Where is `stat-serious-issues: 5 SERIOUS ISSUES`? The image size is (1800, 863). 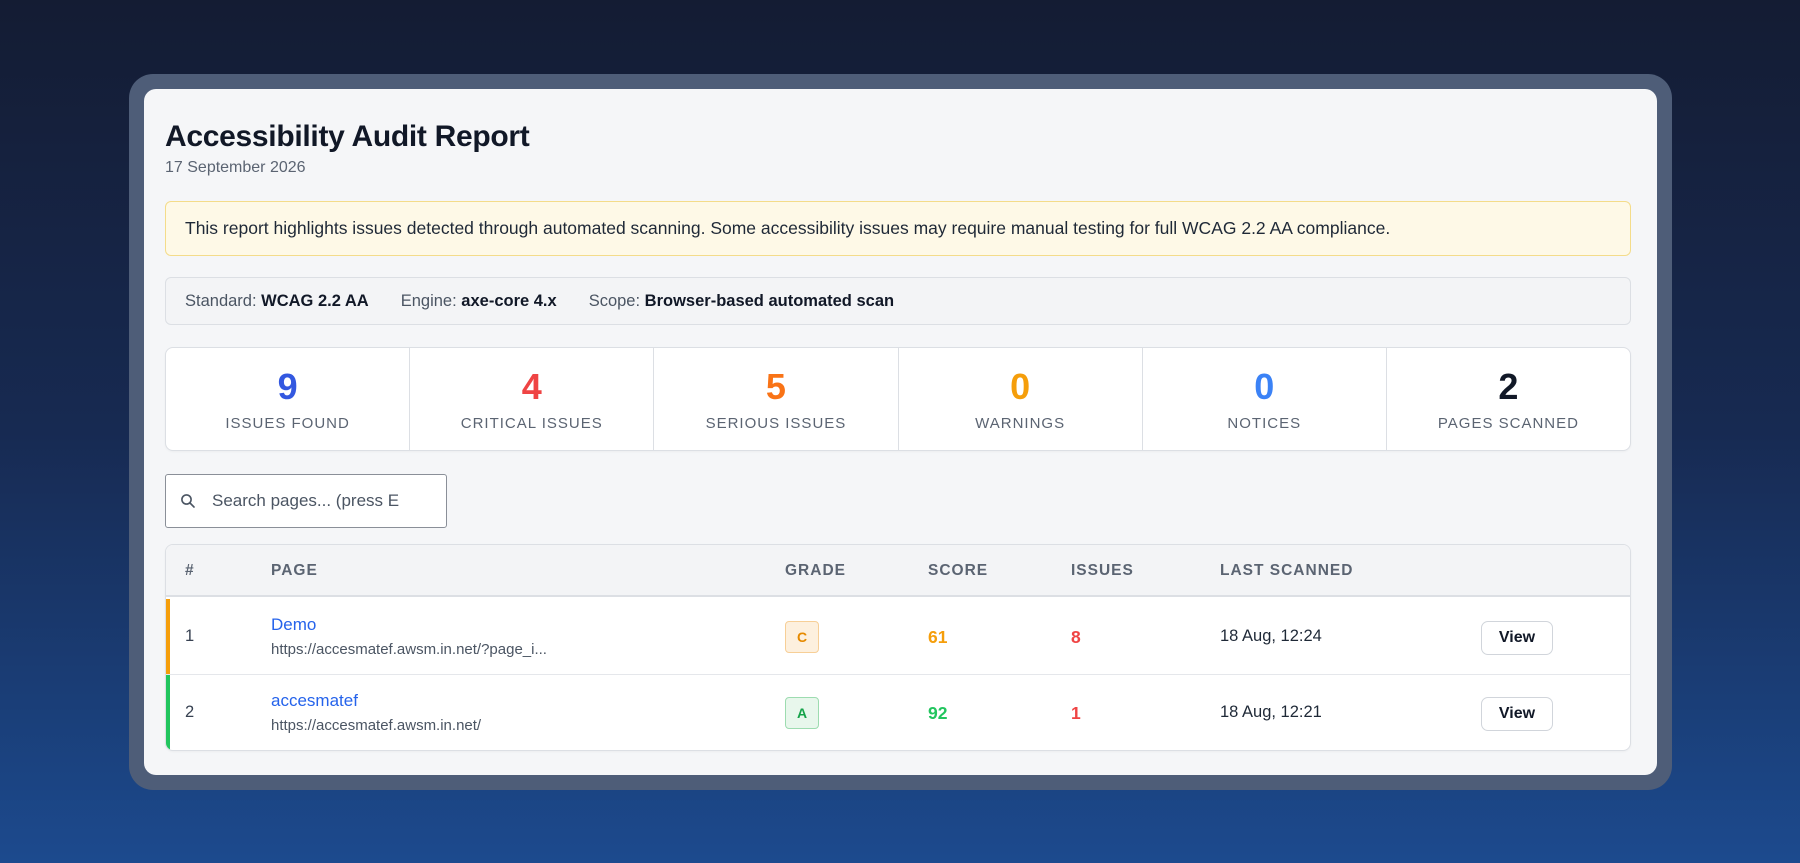
stat-serious-issues: 5 SERIOUS ISSUES is located at coordinates (776, 399).